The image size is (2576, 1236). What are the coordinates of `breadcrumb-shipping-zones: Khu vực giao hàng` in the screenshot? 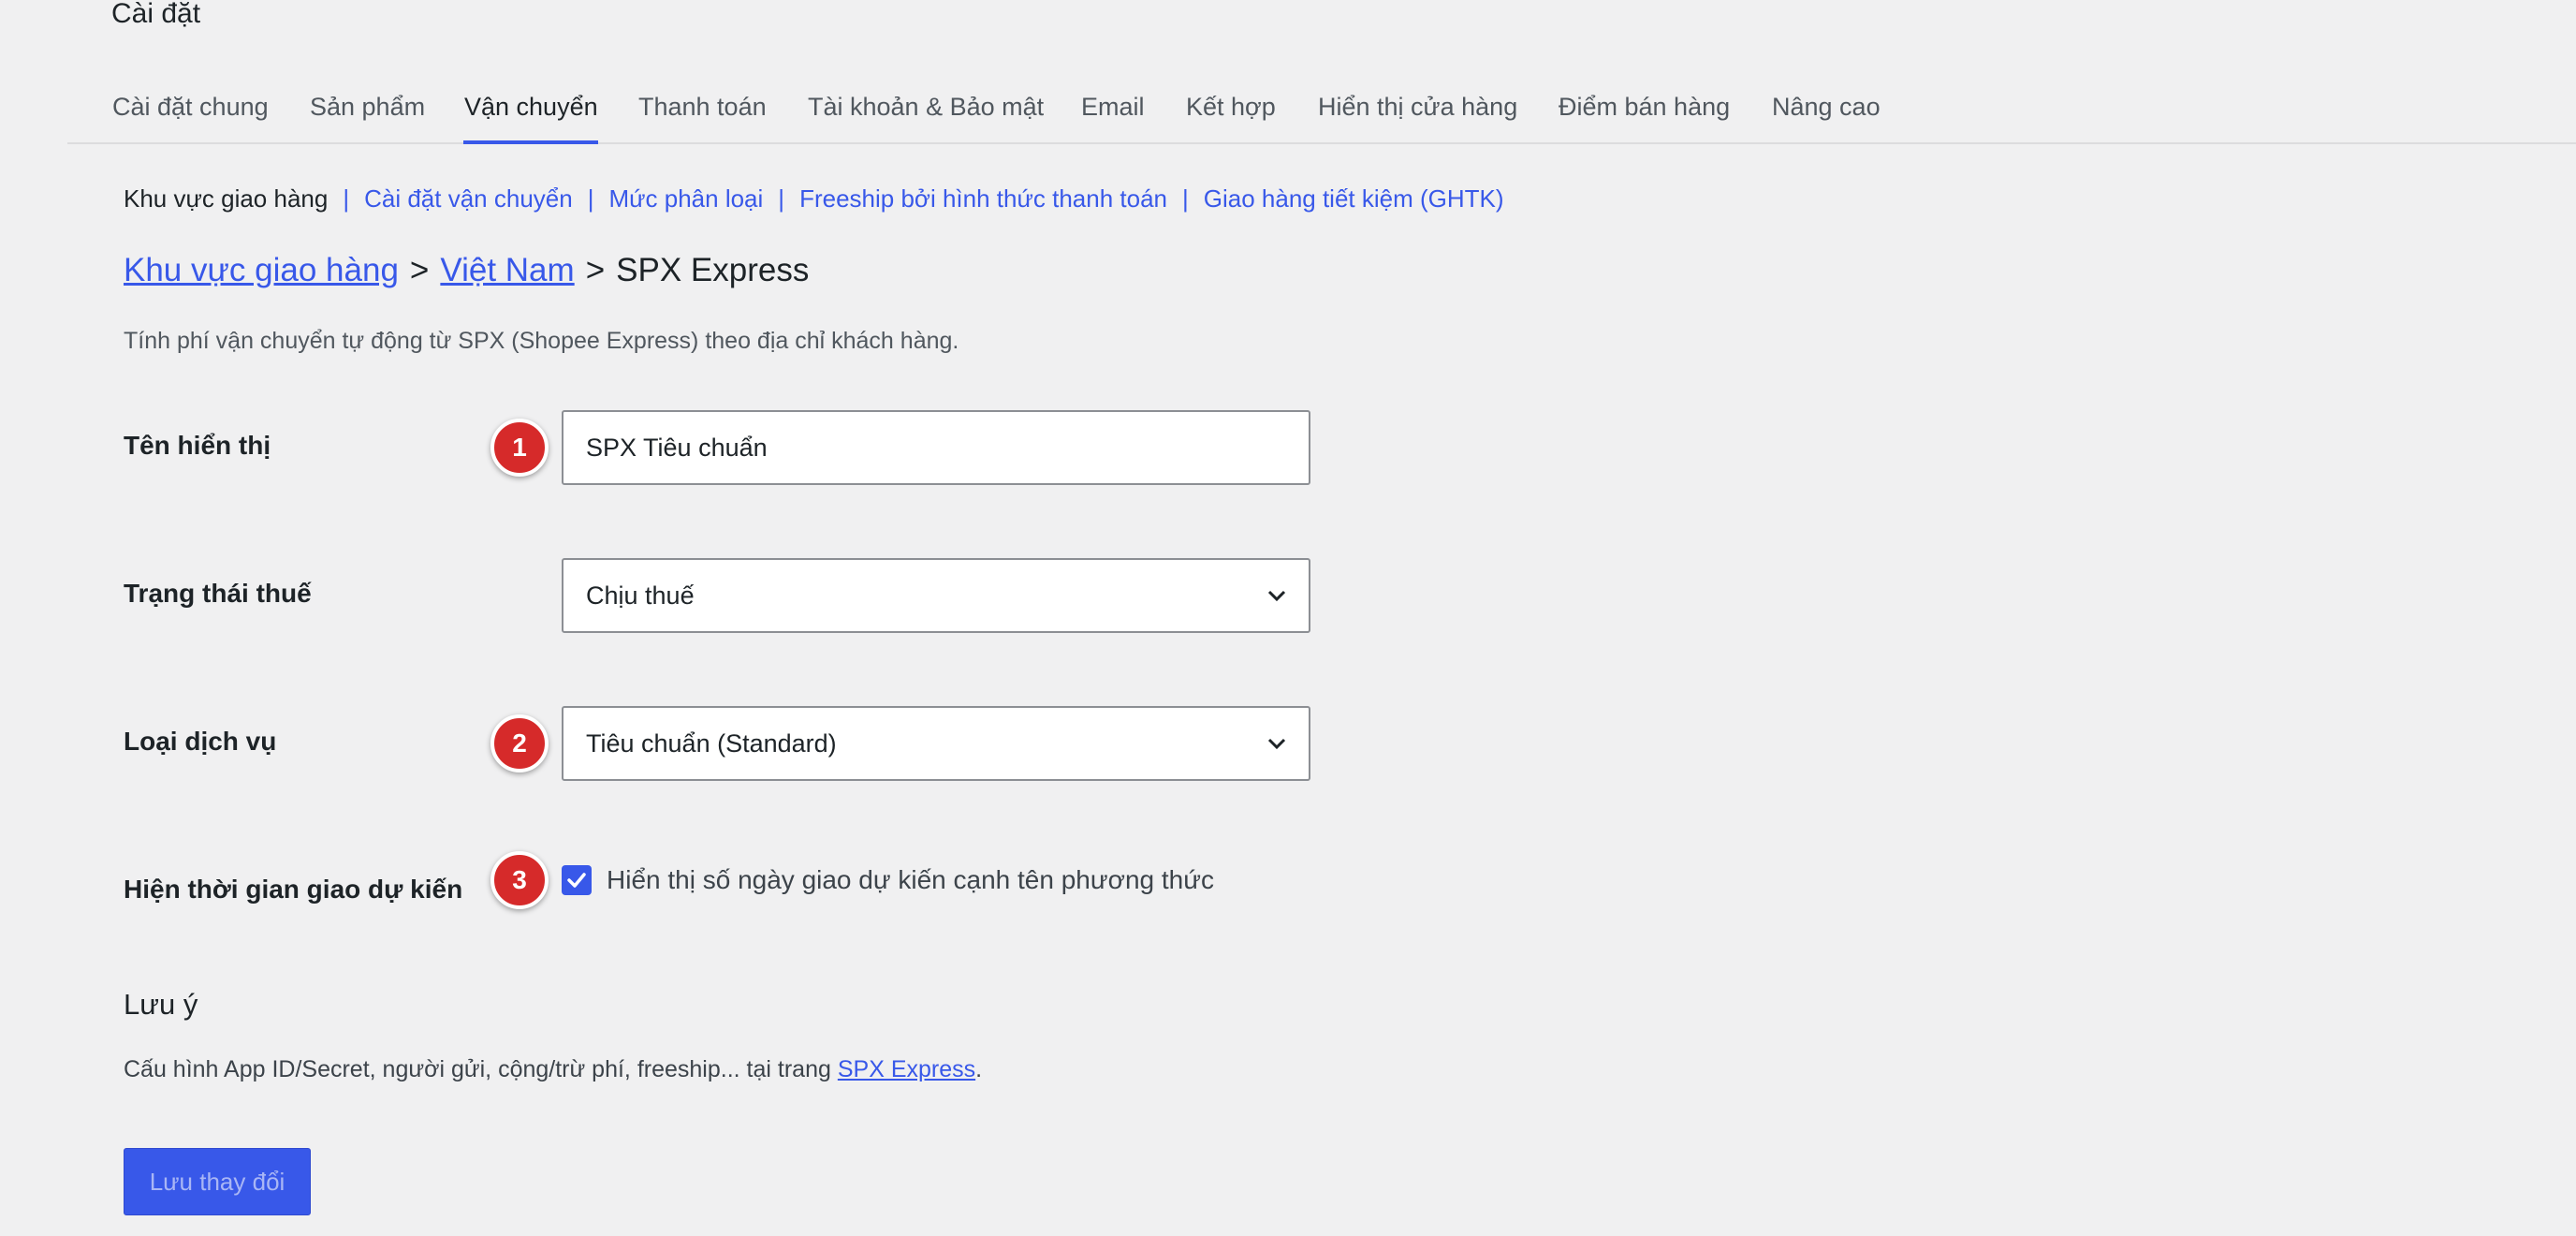 It's located at (261, 270).